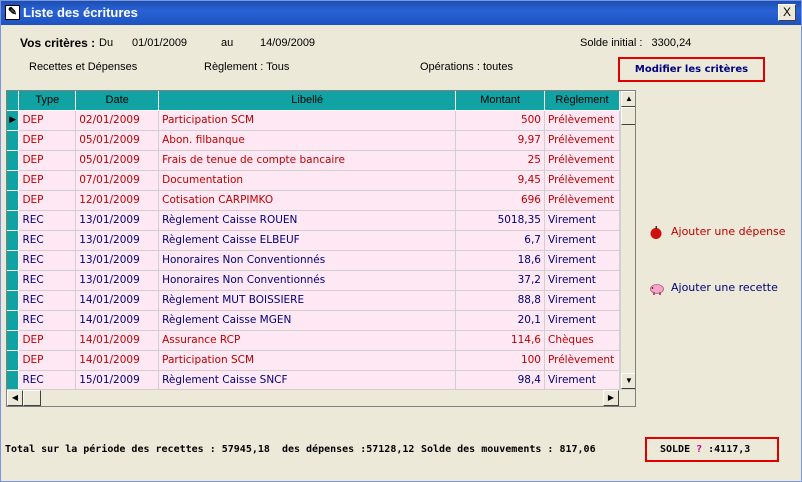 The height and width of the screenshot is (482, 802). What do you see at coordinates (500, 280) in the screenshot?
I see `cell-montant: 37,2` at bounding box center [500, 280].